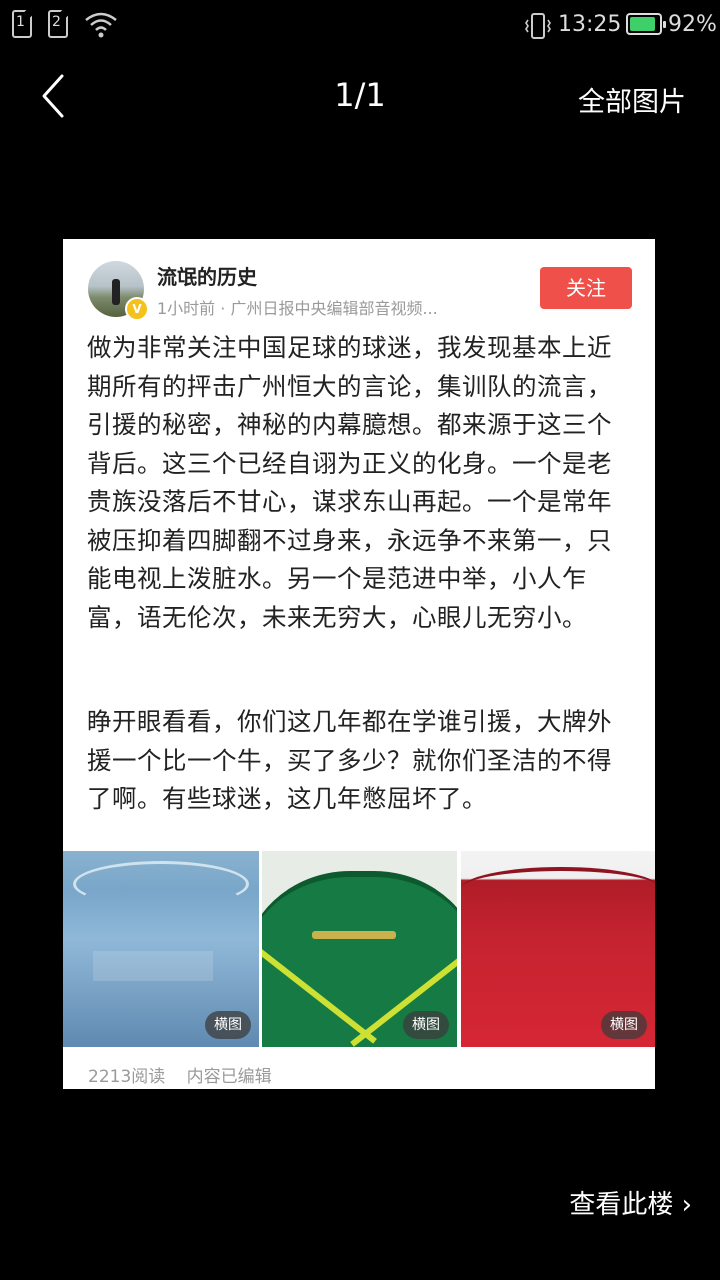  Describe the element at coordinates (642, 24) in the screenshot. I see `battery-fill` at that location.